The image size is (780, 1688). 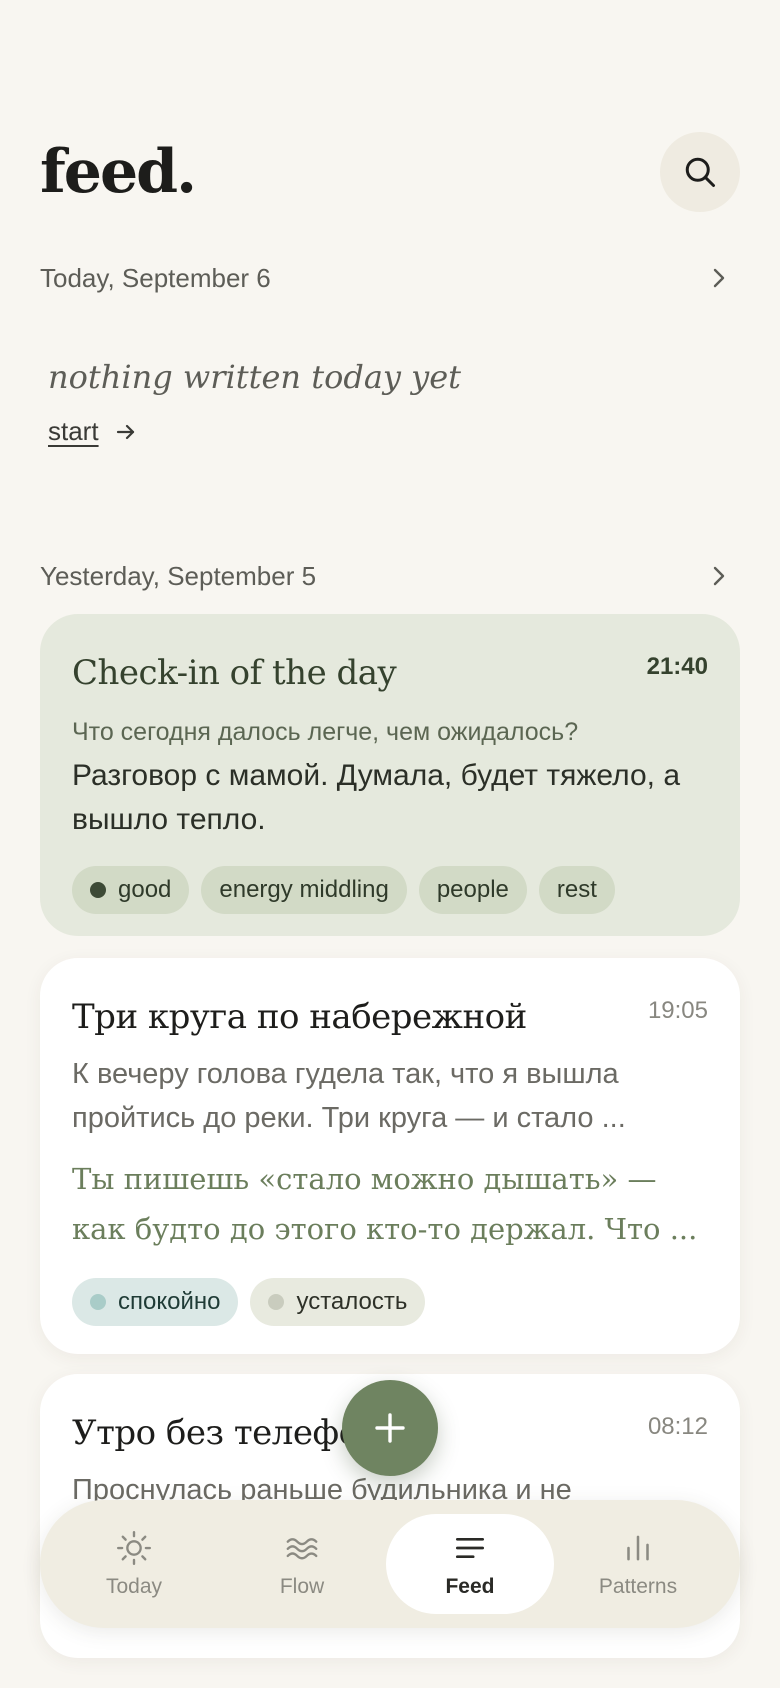 I want to click on mood-tag: good, so click(x=131, y=890).